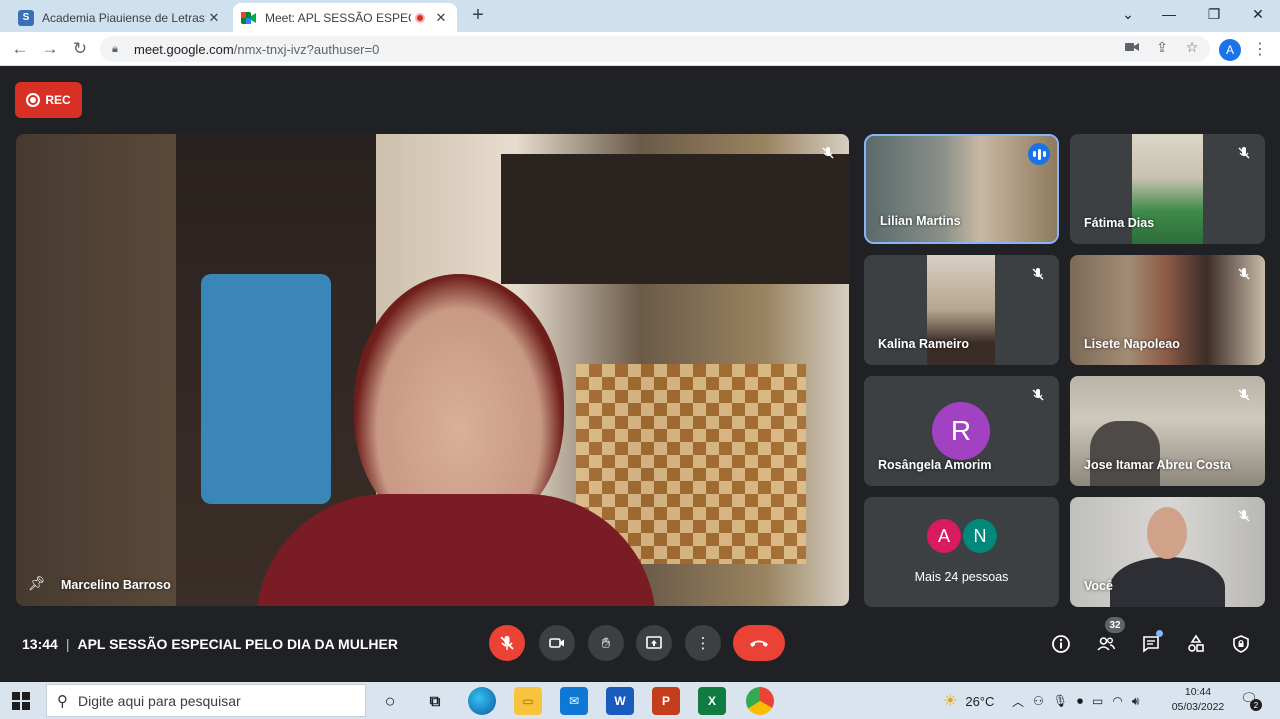  Describe the element at coordinates (1196, 644) in the screenshot. I see `activities-icon` at that location.